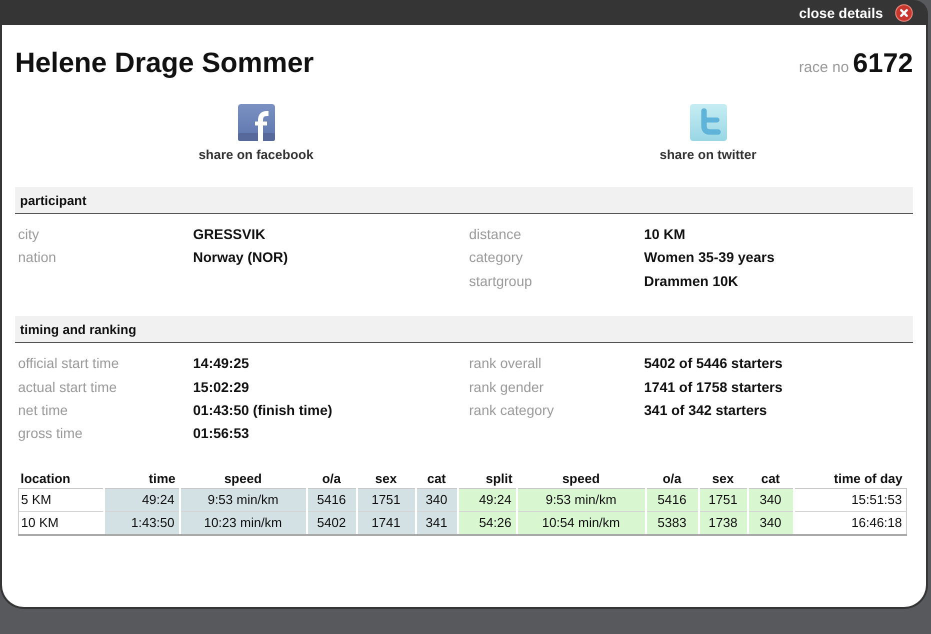  Describe the element at coordinates (850, 523) in the screenshot. I see `table-cell: 16:46:18` at that location.